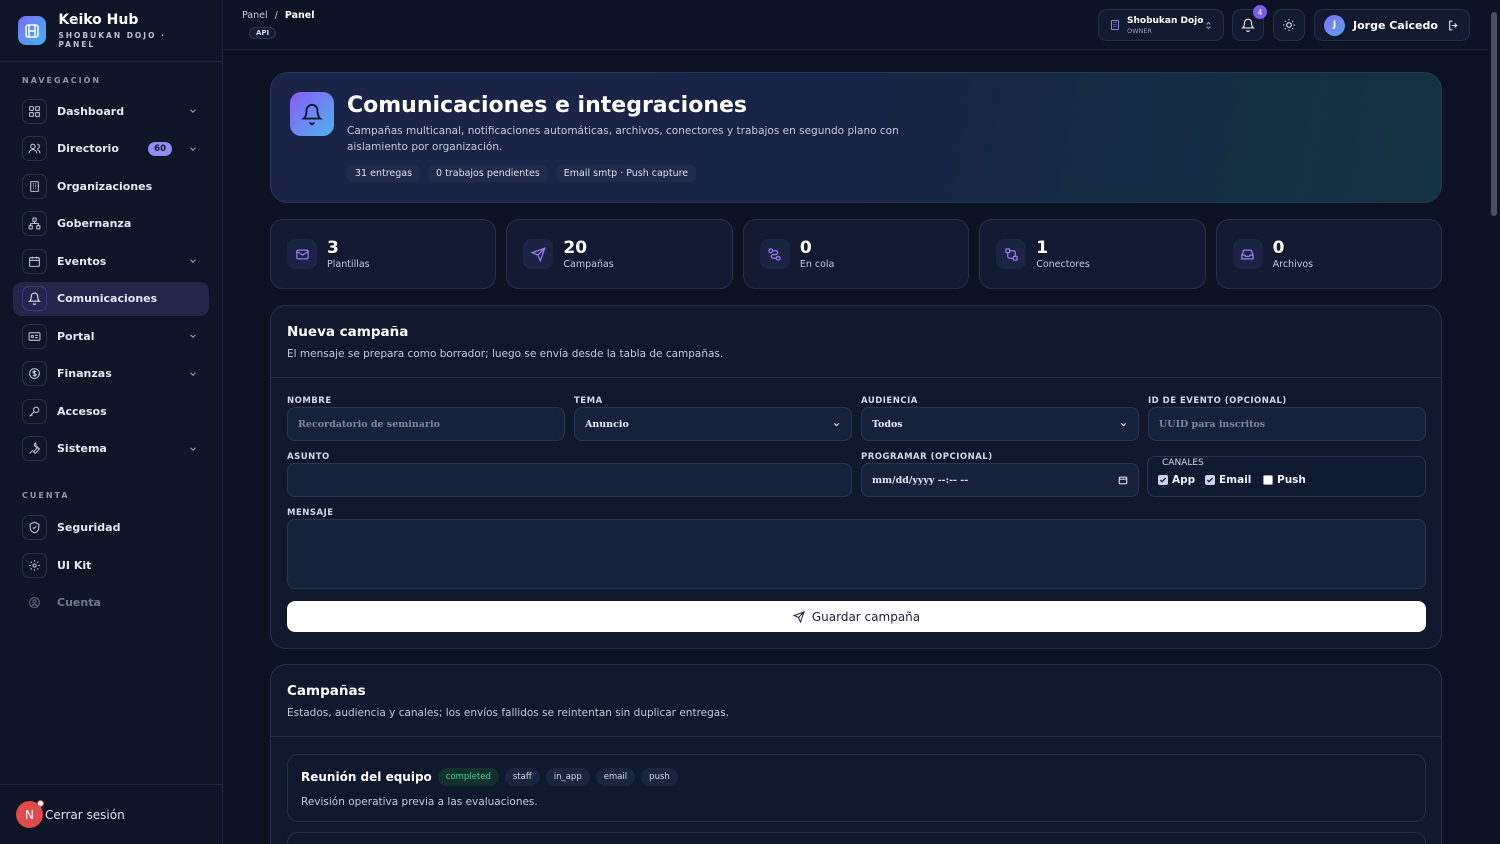 The height and width of the screenshot is (844, 1500). Describe the element at coordinates (1208, 25) in the screenshot. I see `chevron-up-down-icon` at that location.